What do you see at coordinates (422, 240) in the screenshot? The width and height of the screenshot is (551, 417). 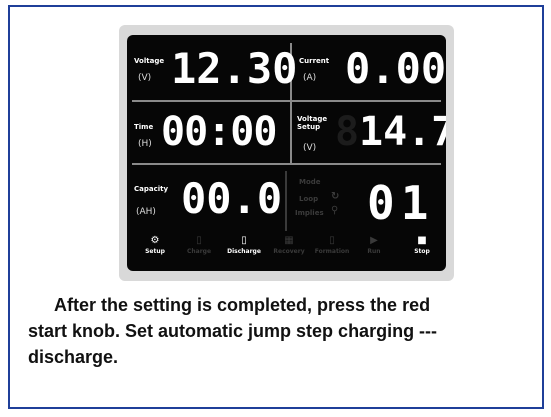 I see `stop-icon: ■` at bounding box center [422, 240].